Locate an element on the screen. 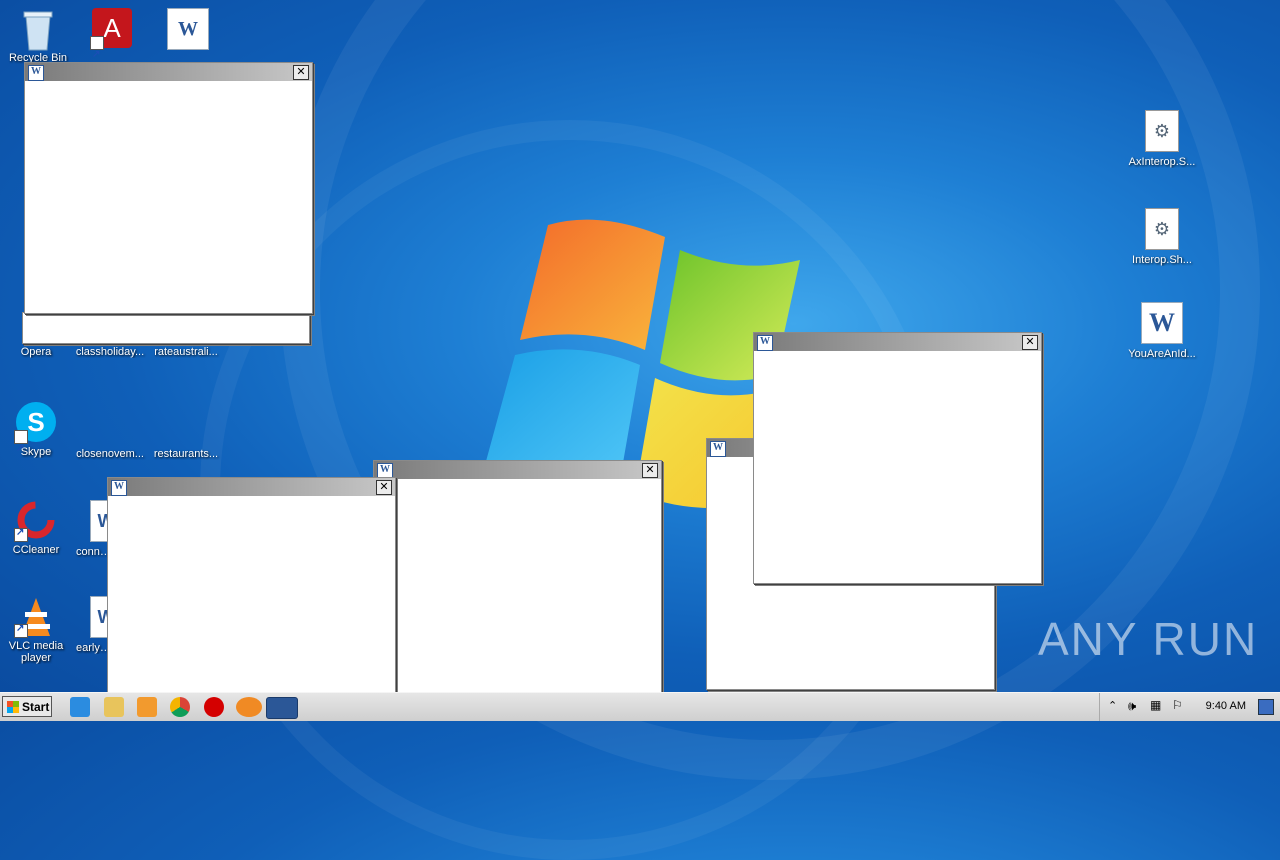 The width and height of the screenshot is (1280, 860). desktop-icon-label: Skype is located at coordinates (36, 452).